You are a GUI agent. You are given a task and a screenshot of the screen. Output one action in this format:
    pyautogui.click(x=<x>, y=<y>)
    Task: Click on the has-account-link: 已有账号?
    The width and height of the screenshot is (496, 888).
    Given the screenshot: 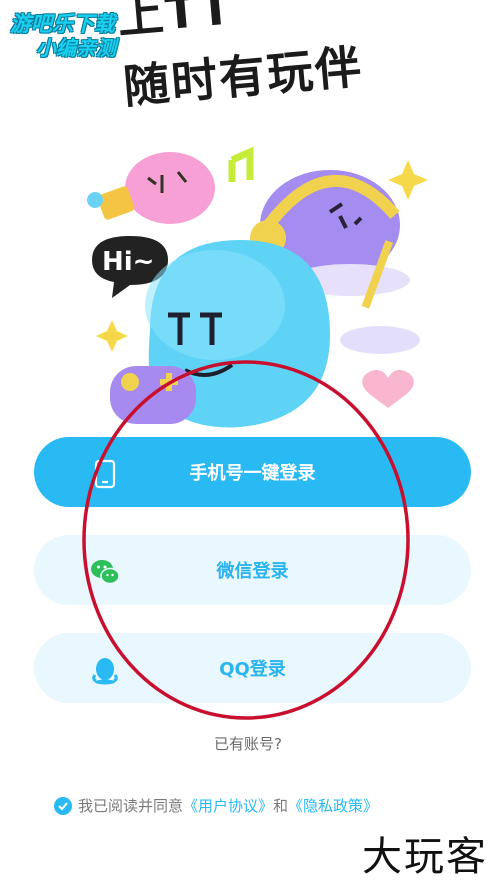 What is the action you would take?
    pyautogui.click(x=248, y=743)
    